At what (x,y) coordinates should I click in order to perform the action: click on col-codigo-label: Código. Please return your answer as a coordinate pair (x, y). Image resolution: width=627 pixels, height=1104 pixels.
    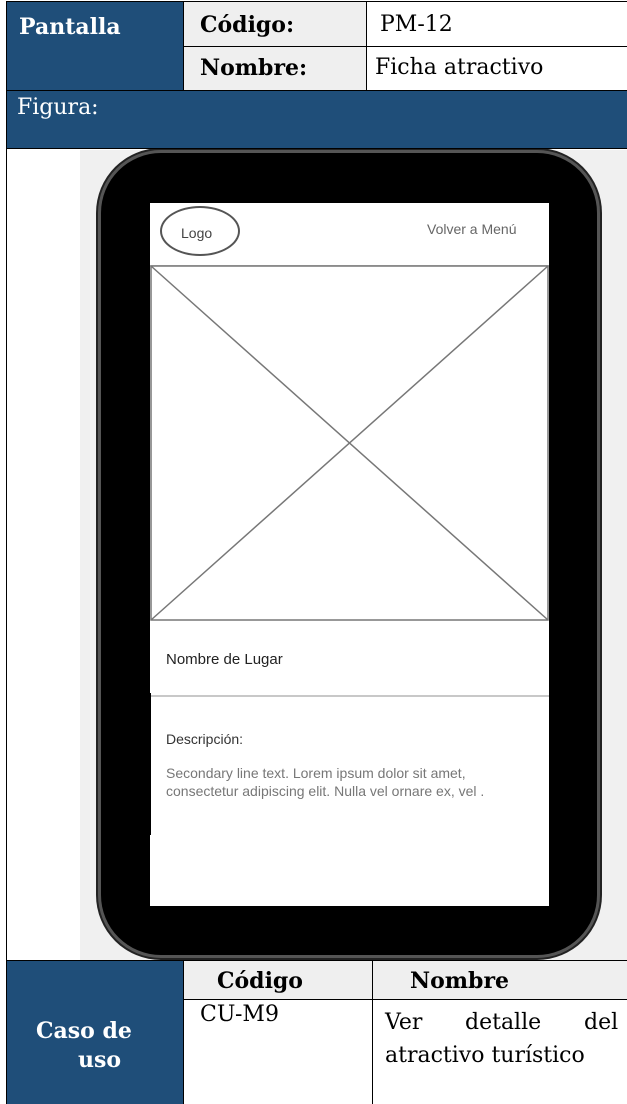
    Looking at the image, I should click on (260, 981).